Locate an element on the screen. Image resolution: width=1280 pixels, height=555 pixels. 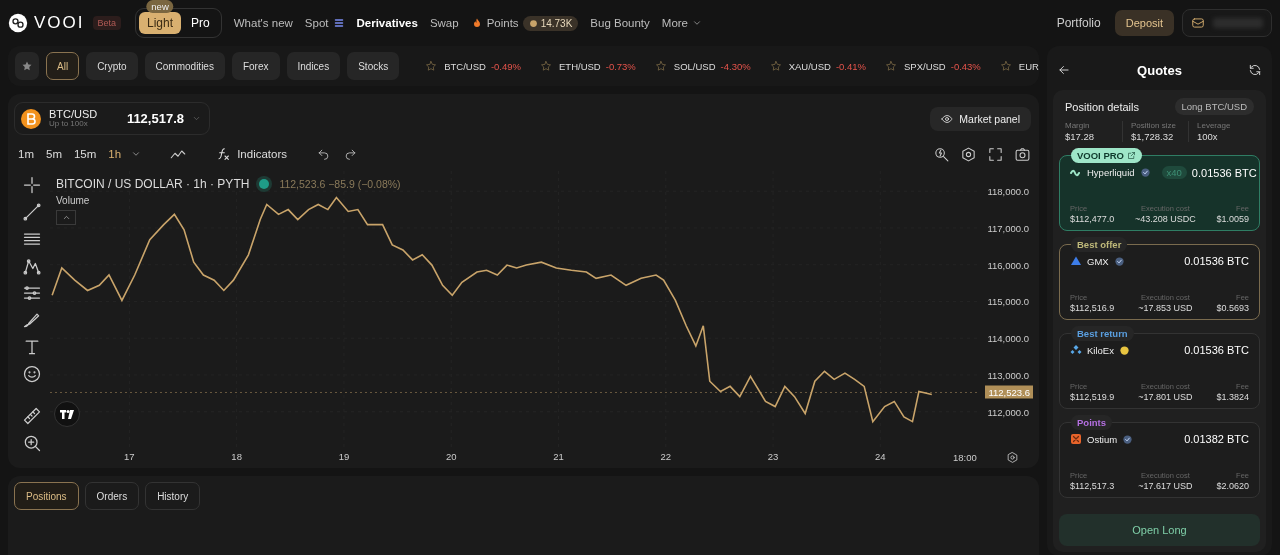
y-axis-label: 112,000.0 is located at coordinates (1008, 412).